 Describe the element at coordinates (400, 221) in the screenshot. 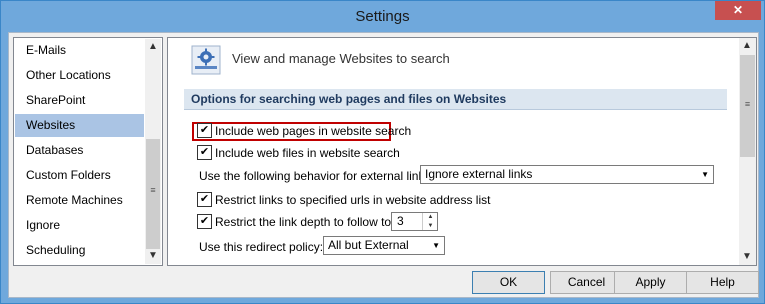

I see `depth-value: 3` at that location.